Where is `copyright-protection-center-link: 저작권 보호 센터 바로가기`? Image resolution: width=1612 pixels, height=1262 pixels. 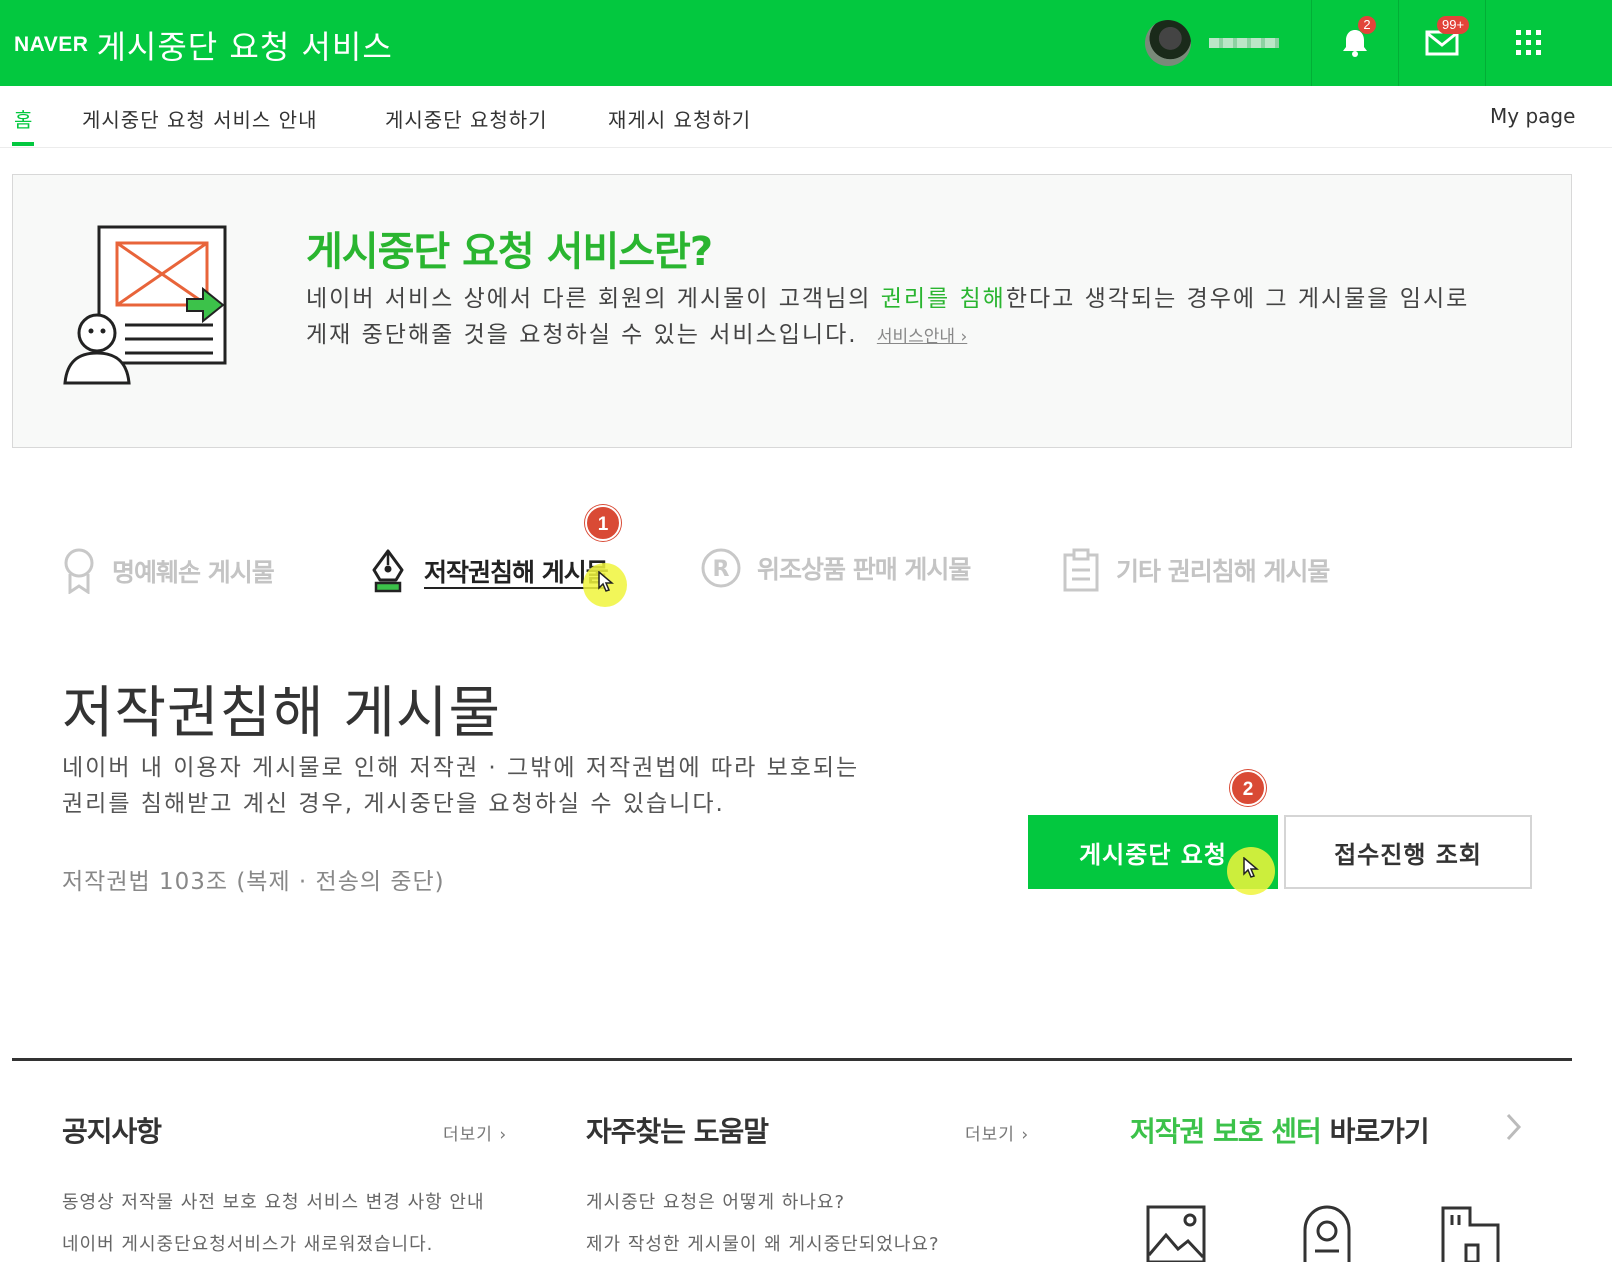
copyright-protection-center-link: 저작권 보호 센터 바로가기 is located at coordinates (1280, 1130).